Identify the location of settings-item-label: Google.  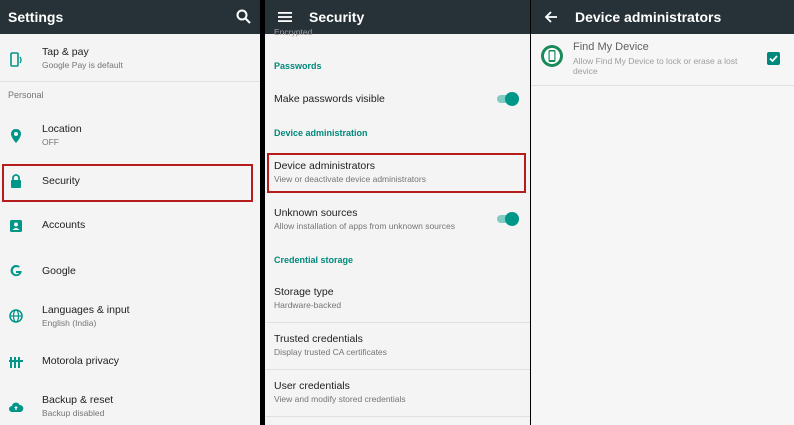
(59, 271).